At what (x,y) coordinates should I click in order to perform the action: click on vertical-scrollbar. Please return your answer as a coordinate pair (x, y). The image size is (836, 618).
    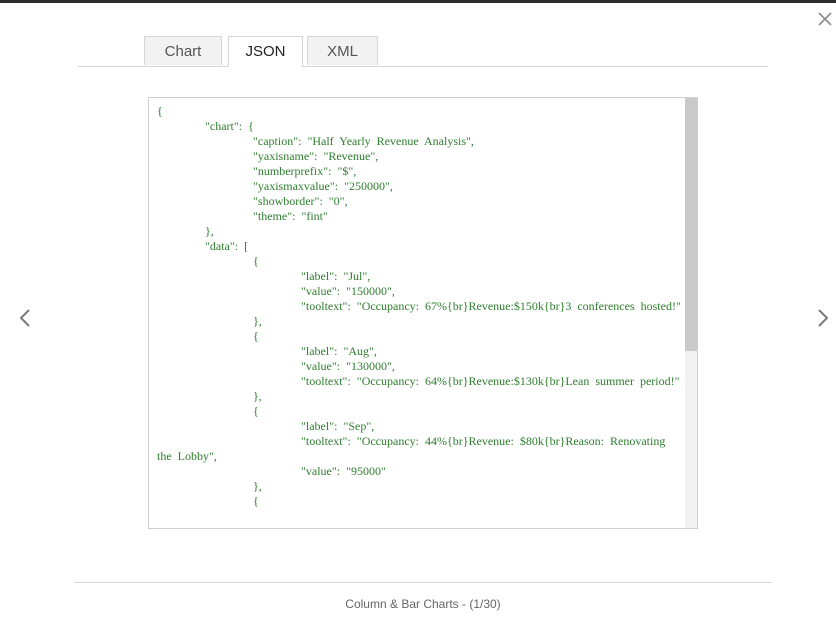
    Looking at the image, I should click on (691, 313).